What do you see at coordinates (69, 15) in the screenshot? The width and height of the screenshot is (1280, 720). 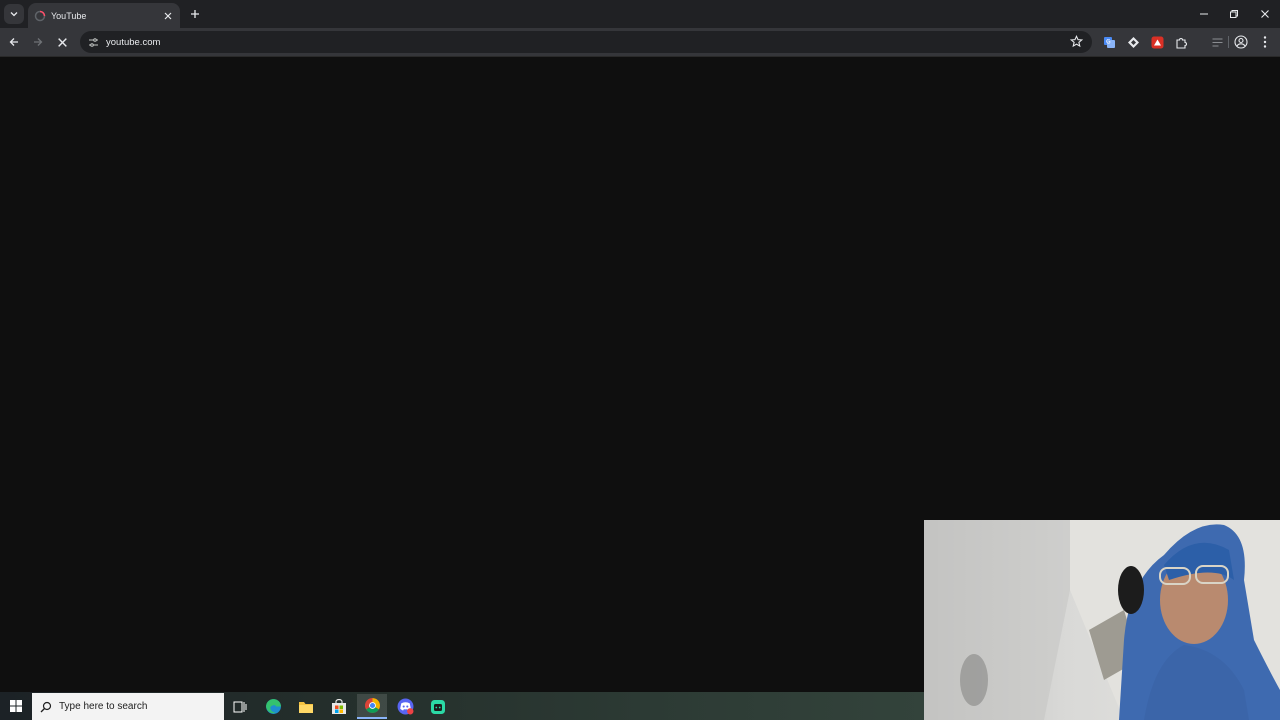 I see `tab-title: YouTube` at bounding box center [69, 15].